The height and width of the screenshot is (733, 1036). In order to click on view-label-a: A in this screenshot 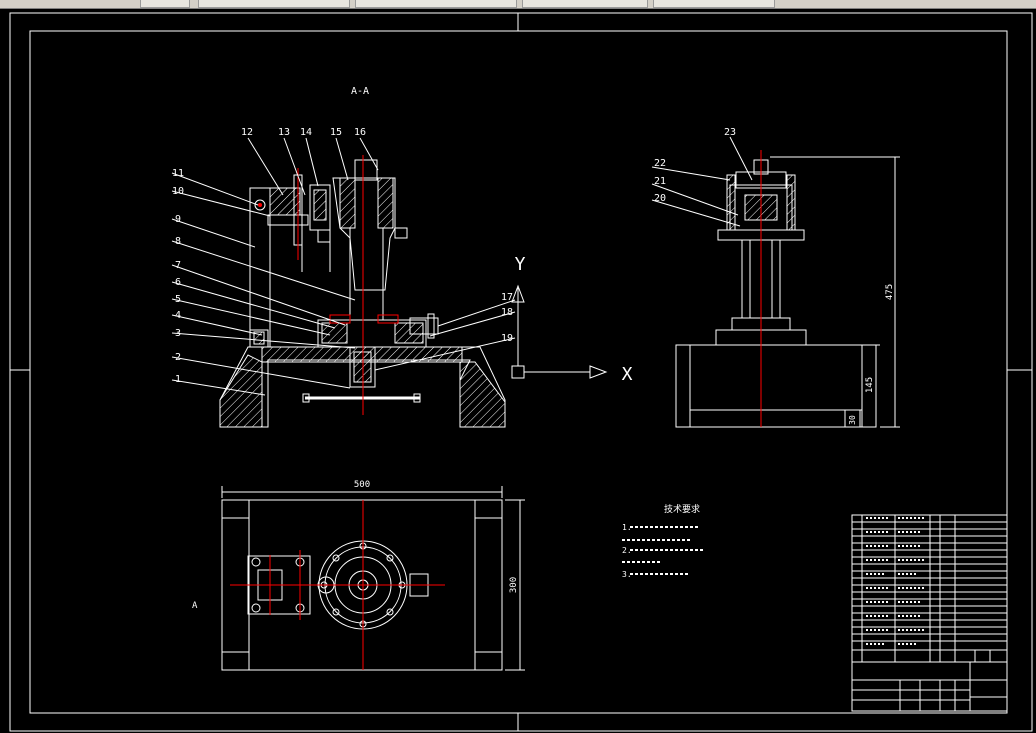, I will do `click(195, 606)`.